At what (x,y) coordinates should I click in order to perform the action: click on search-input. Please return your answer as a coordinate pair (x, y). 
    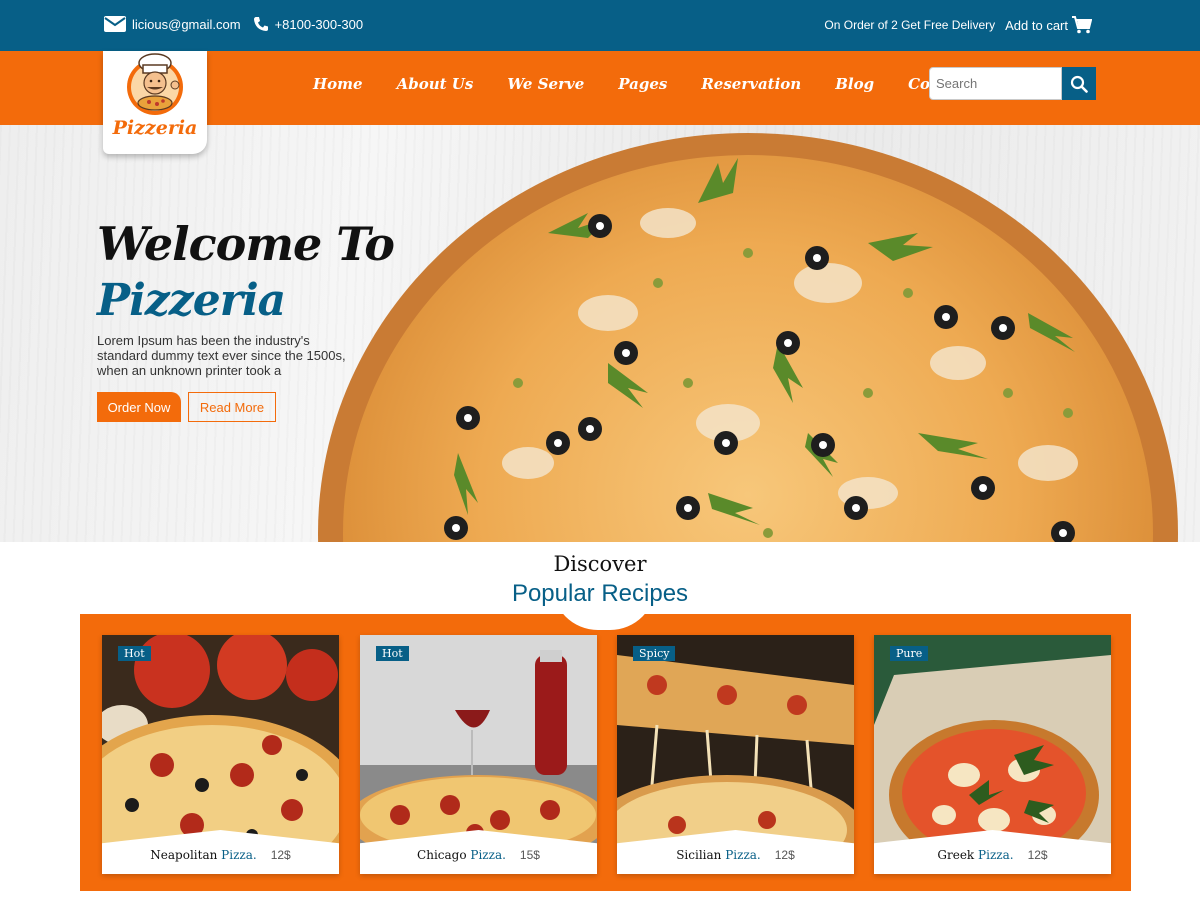
    Looking at the image, I should click on (995, 83).